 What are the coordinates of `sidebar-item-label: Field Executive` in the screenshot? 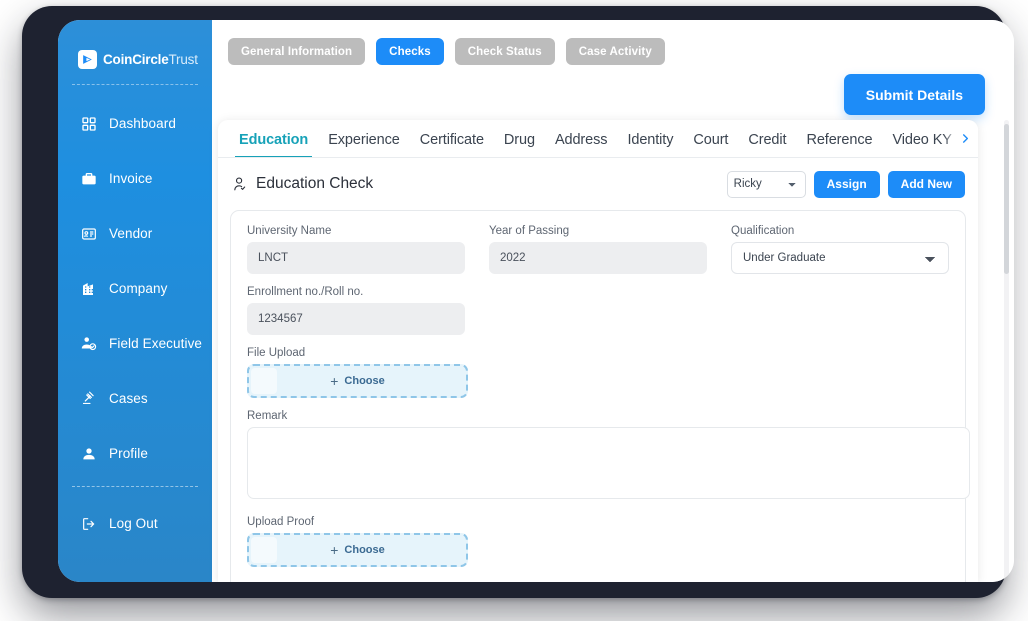 It's located at (156, 343).